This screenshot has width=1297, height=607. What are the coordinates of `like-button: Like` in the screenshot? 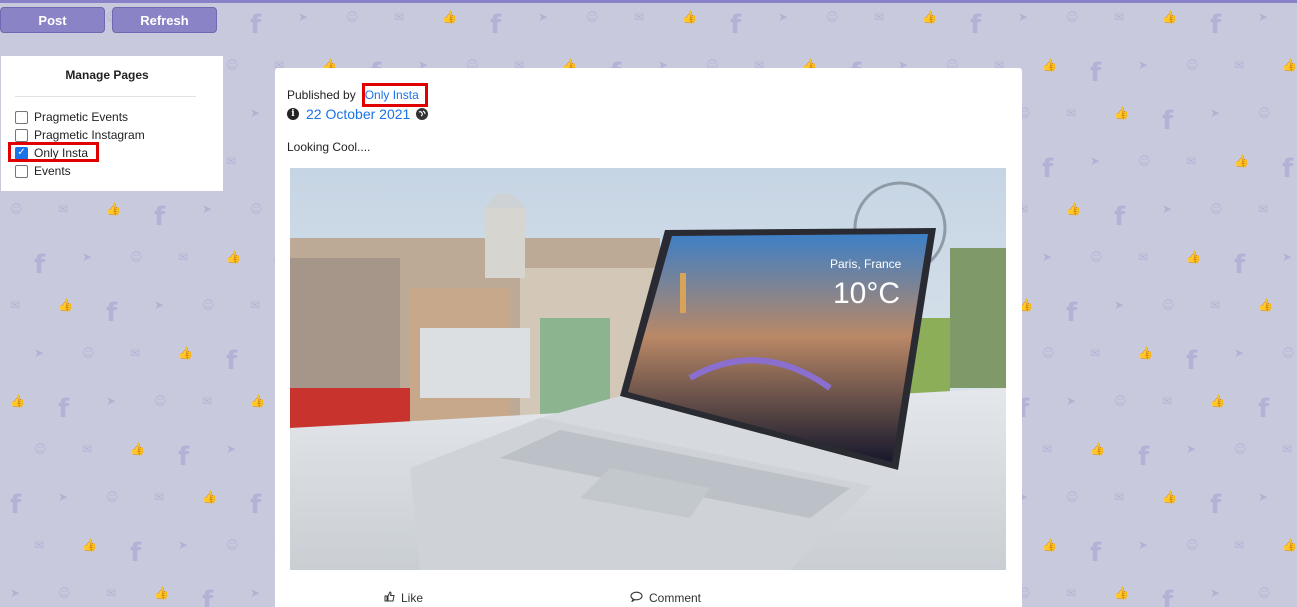 It's located at (403, 598).